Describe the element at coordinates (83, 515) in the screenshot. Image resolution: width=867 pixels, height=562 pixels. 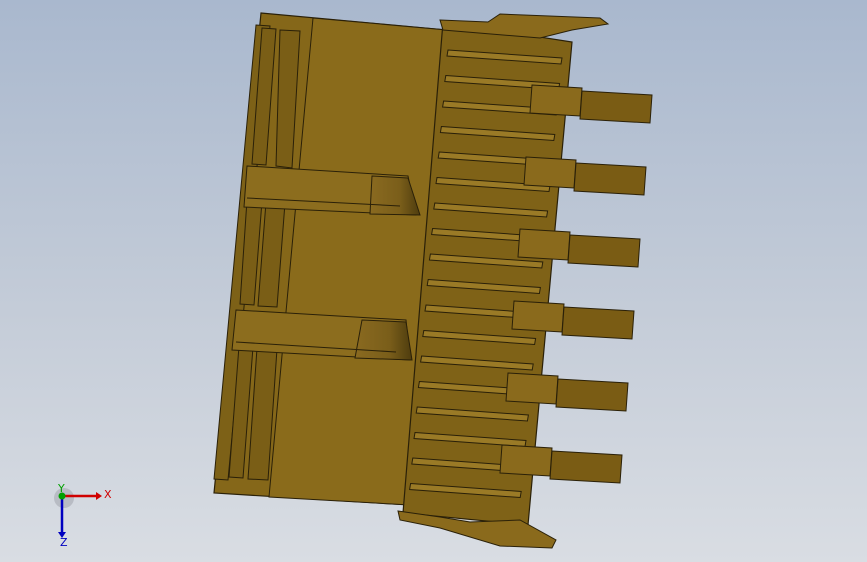
I see `coordinate-triad: X Y Z` at that location.